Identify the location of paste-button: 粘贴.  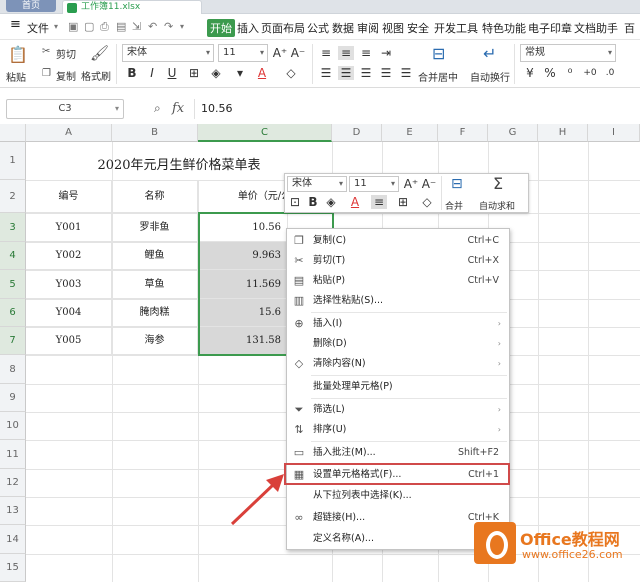
(16, 76).